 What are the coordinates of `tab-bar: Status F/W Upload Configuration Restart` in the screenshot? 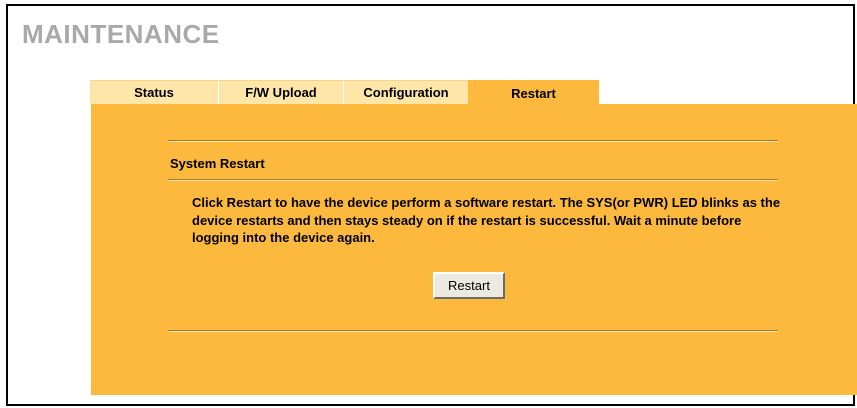 It's located at (345, 92).